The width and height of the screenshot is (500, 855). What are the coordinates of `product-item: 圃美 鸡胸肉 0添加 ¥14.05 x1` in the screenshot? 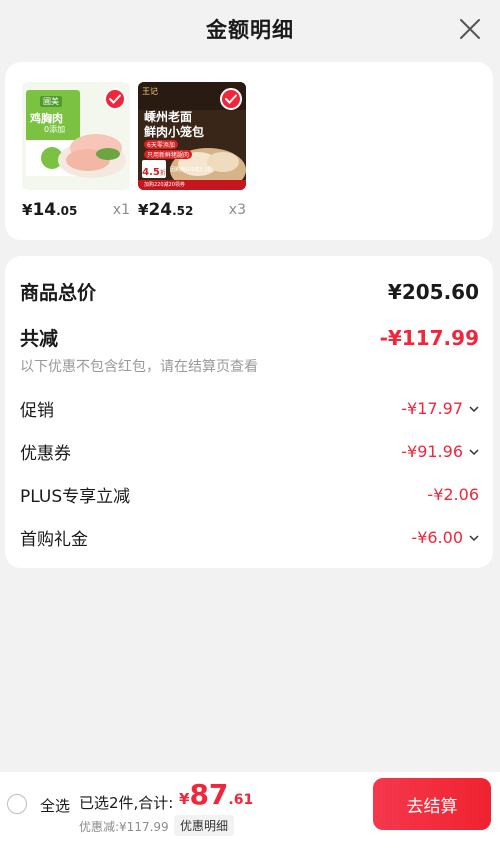 It's located at (76, 151).